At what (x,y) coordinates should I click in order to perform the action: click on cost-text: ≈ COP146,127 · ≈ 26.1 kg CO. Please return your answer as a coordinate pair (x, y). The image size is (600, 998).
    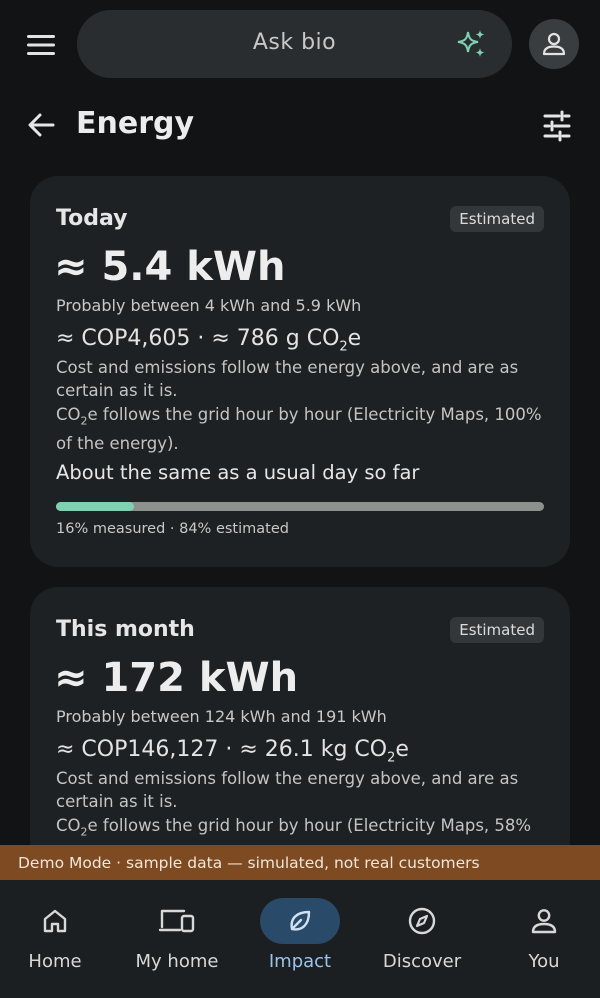
    Looking at the image, I should click on (222, 749).